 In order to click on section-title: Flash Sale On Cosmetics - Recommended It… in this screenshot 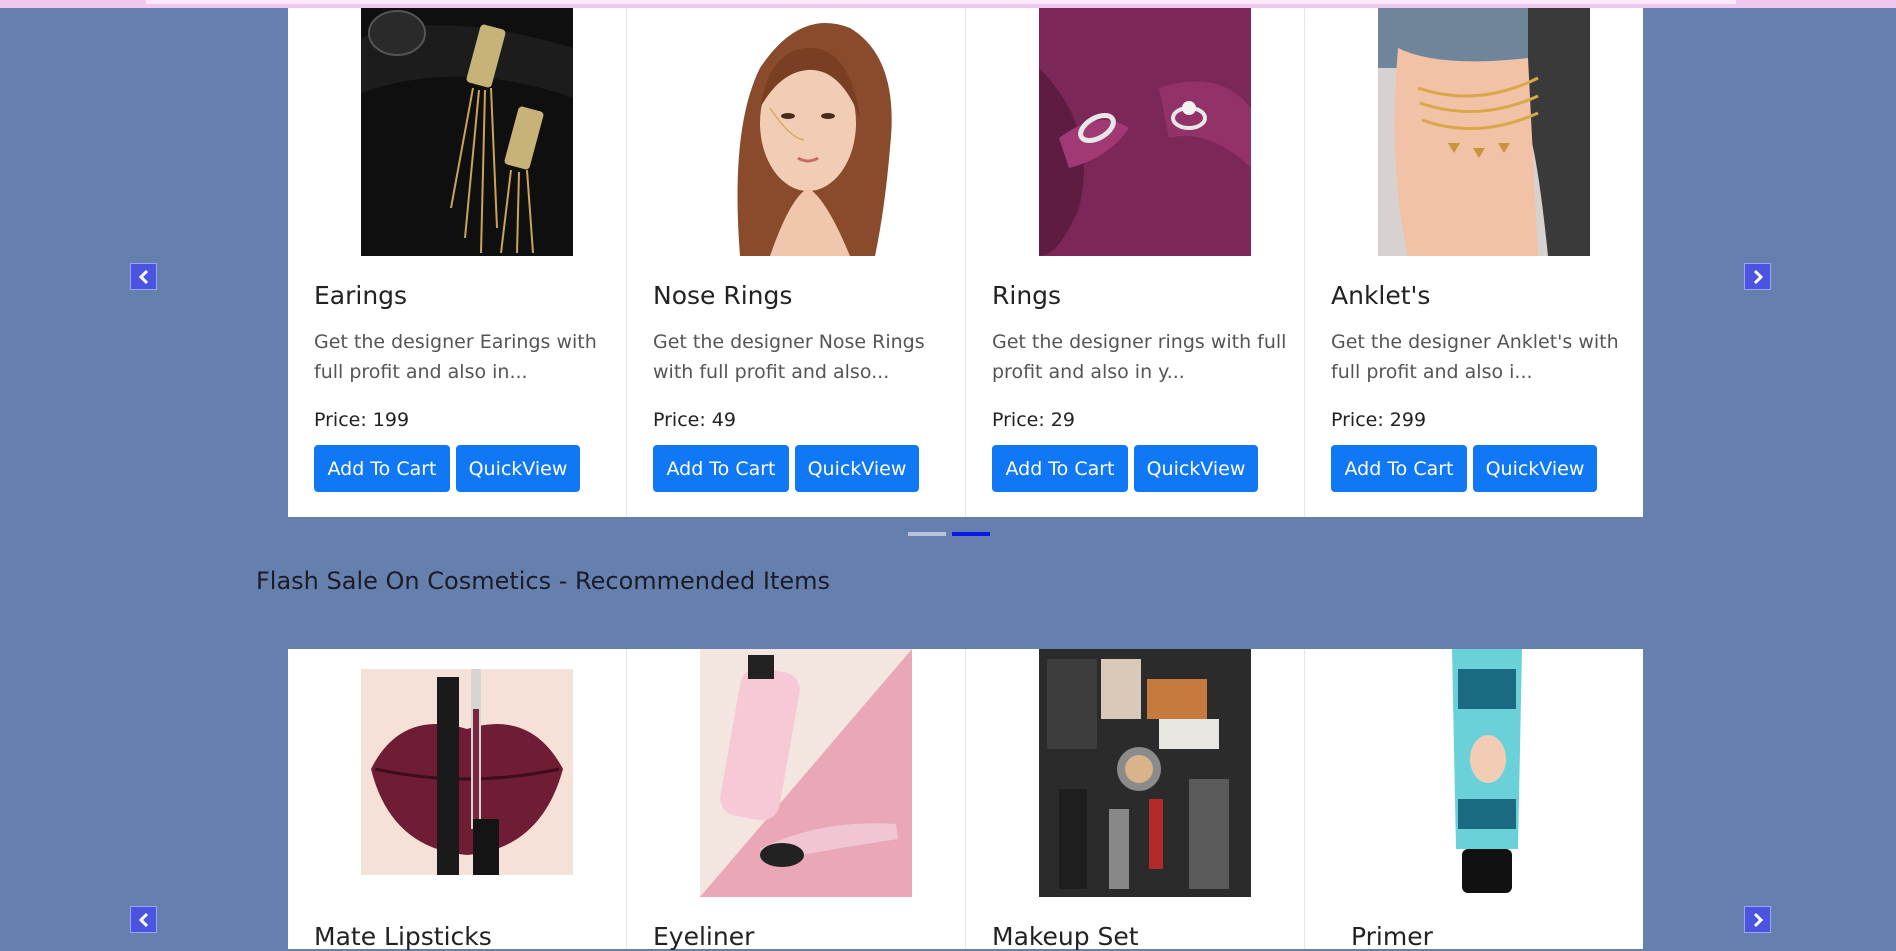, I will do `click(543, 581)`.